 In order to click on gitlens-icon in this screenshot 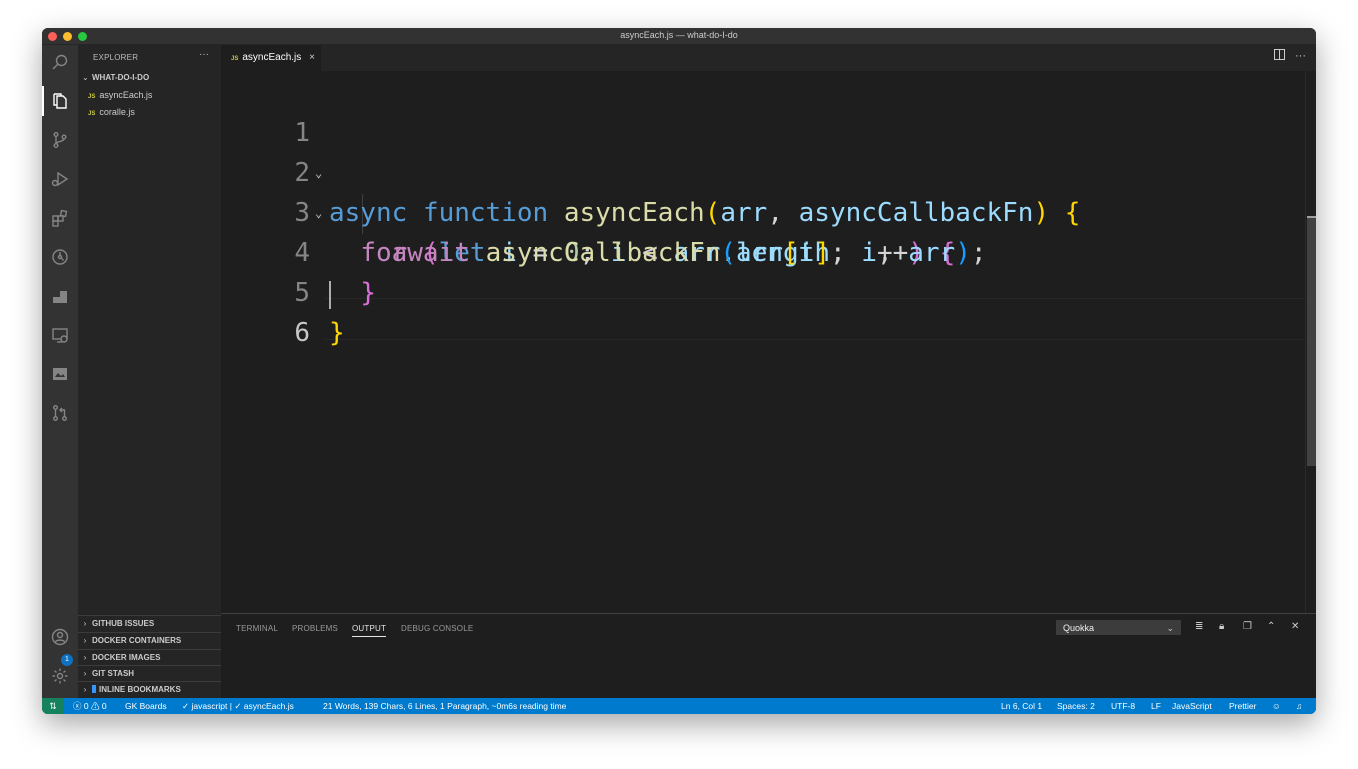, I will do `click(60, 257)`.